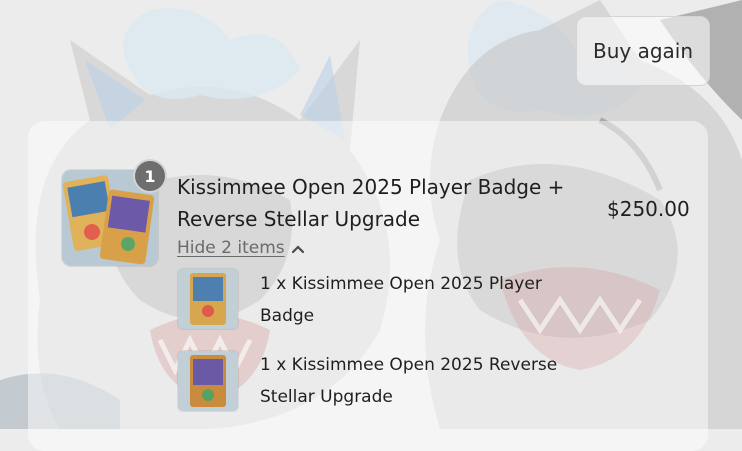 The width and height of the screenshot is (742, 451). Describe the element at coordinates (231, 248) in the screenshot. I see `hide-items-label: Hide 2 items` at that location.